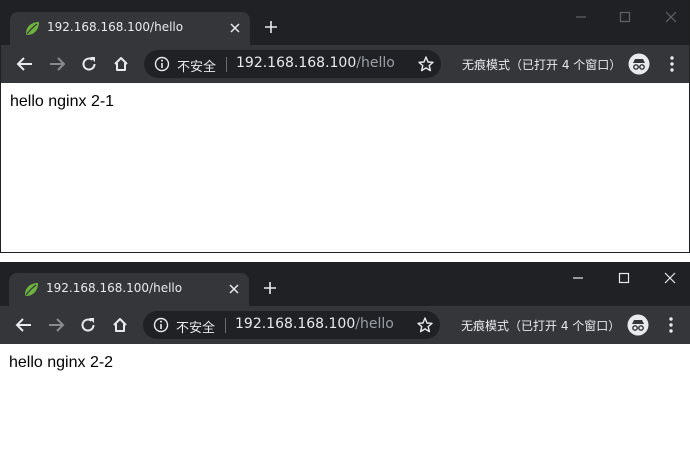  What do you see at coordinates (61, 362) in the screenshot?
I see `page-body-text: hello nginx 2-2` at bounding box center [61, 362].